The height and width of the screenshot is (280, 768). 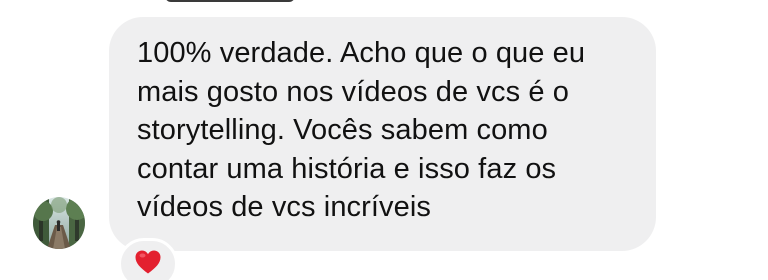 I want to click on red-heart-icon, so click(x=148, y=262).